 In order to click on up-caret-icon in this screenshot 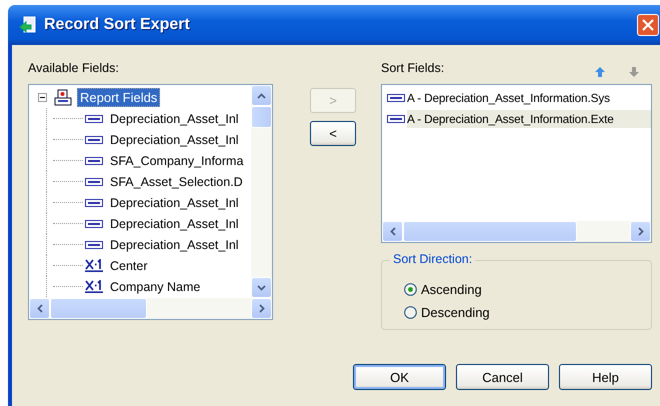, I will do `click(261, 95)`.